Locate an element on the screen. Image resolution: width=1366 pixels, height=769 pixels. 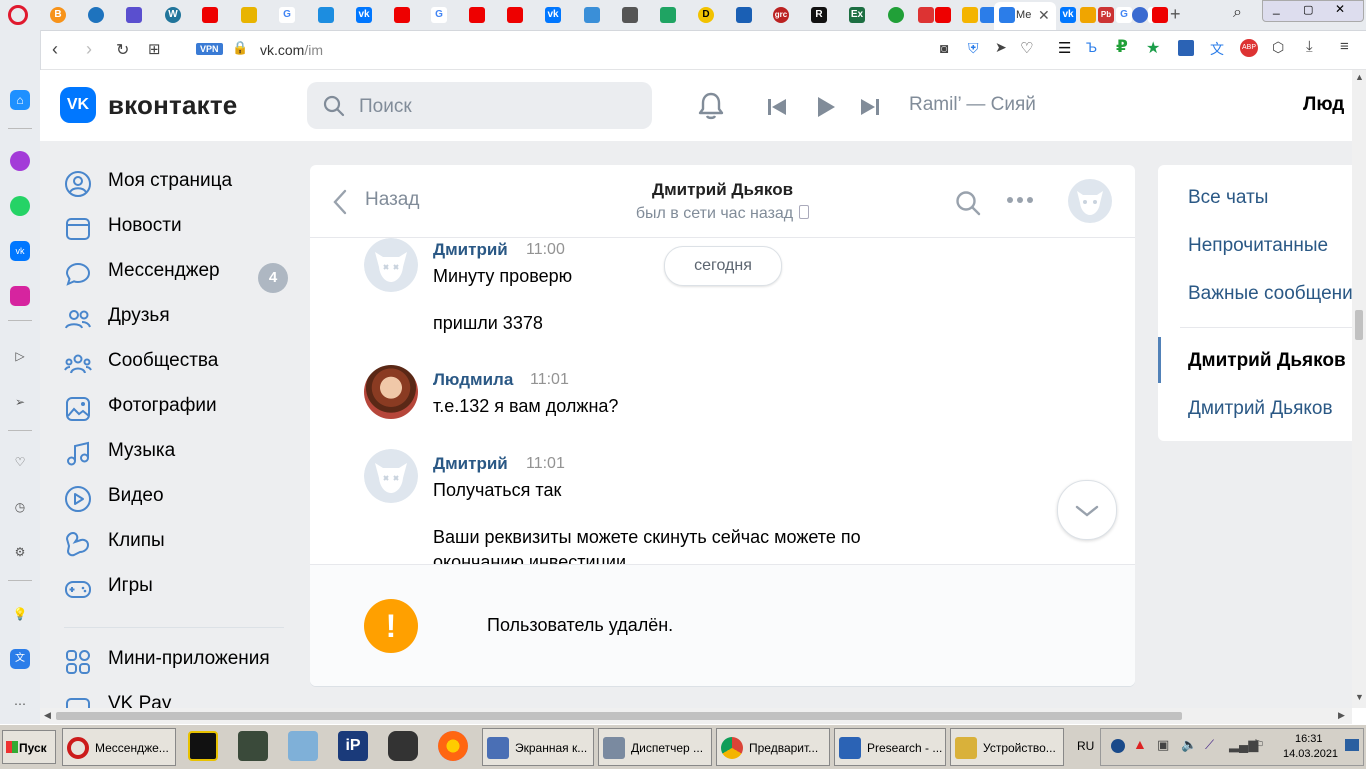
scroll-down-arrow-icon: ▼ is located at coordinates (1359, 697).